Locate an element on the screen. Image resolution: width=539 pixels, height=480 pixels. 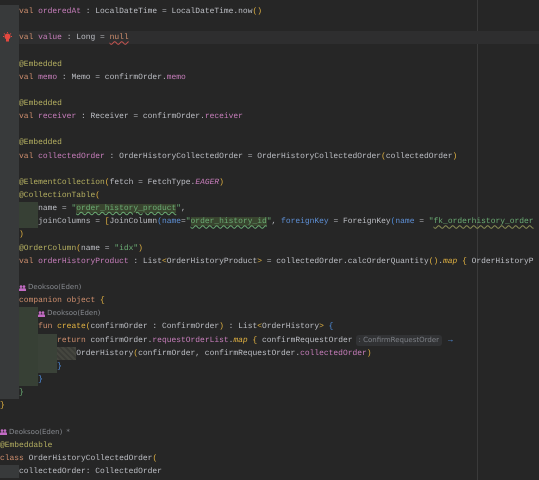
bulb-icon is located at coordinates (8, 38).